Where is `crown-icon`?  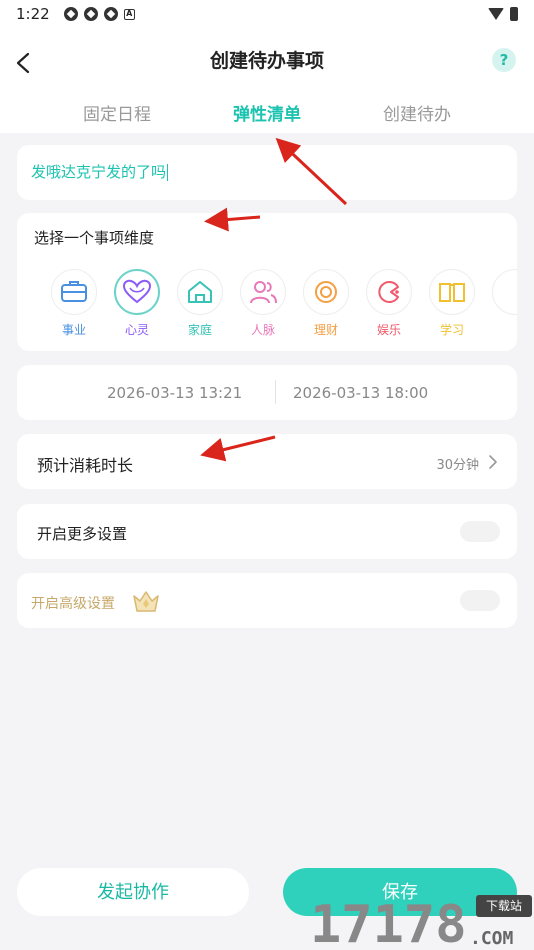 crown-icon is located at coordinates (146, 601).